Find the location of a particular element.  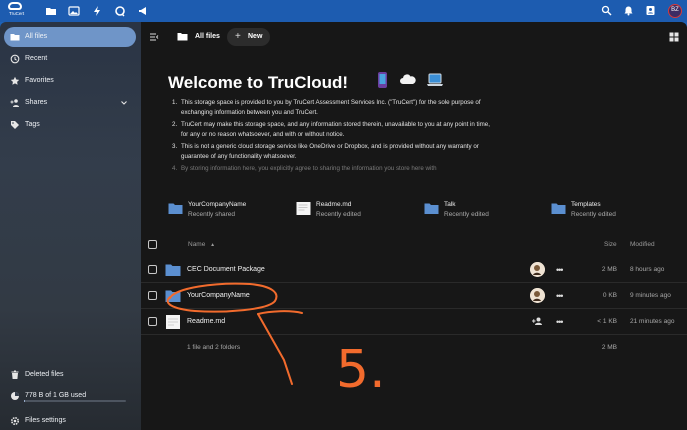

file-modified: 21 minutes ago is located at coordinates (652, 321).